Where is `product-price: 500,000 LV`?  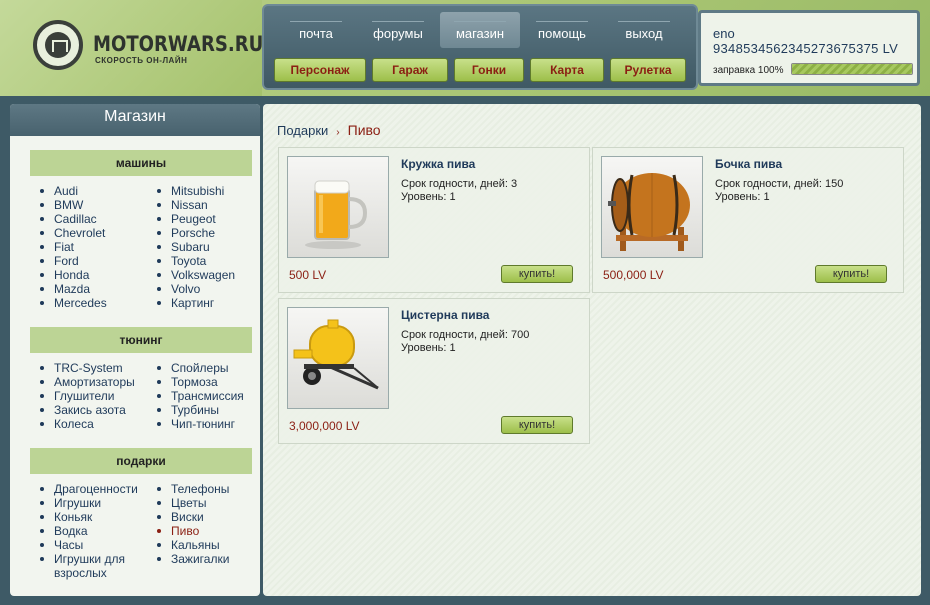 product-price: 500,000 LV is located at coordinates (633, 275).